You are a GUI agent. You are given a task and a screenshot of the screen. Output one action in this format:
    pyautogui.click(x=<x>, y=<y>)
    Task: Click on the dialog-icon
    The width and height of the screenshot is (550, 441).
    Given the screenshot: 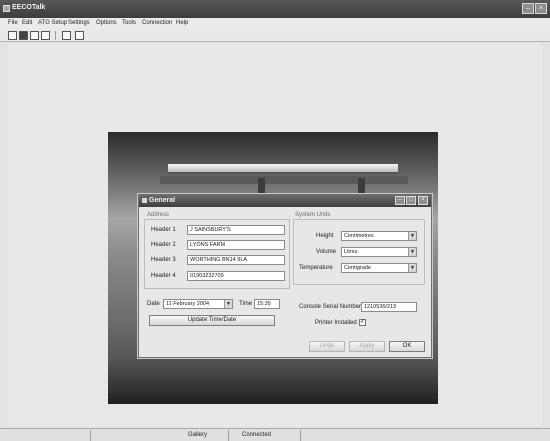 What is the action you would take?
    pyautogui.click(x=144, y=200)
    